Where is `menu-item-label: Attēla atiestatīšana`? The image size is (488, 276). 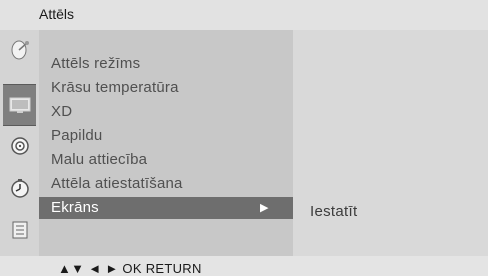 menu-item-label: Attēla atiestatīšana is located at coordinates (117, 183).